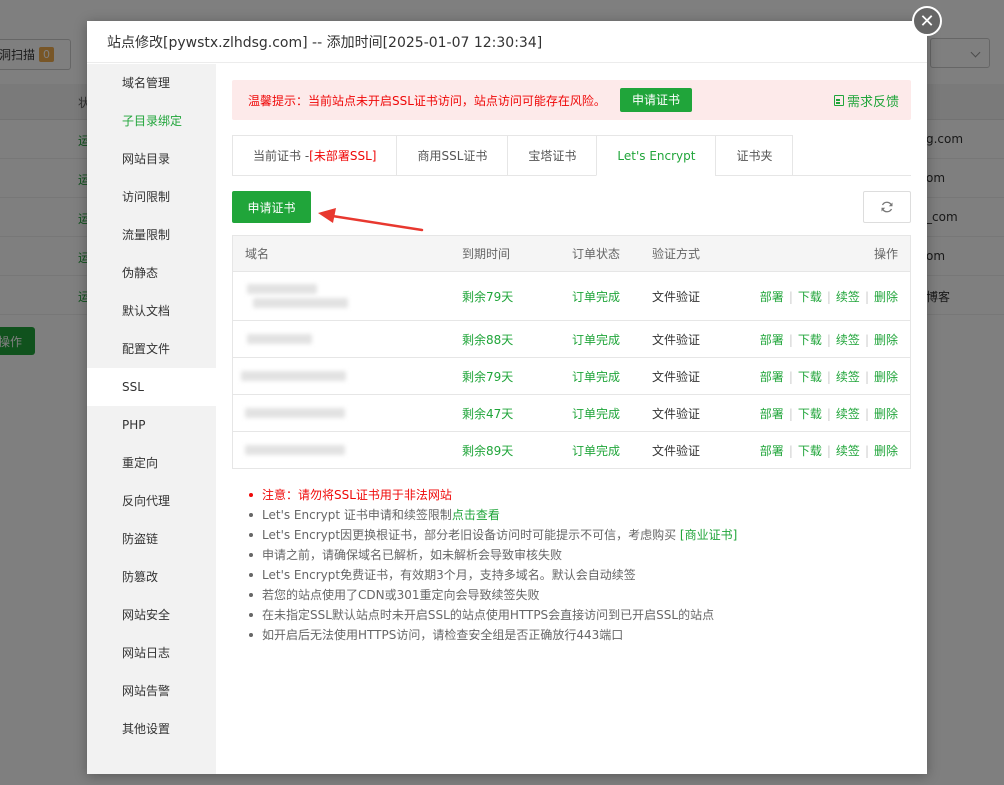 Image resolution: width=1004 pixels, height=785 pixels. Describe the element at coordinates (927, 21) in the screenshot. I see `close-icon: ✕` at that location.